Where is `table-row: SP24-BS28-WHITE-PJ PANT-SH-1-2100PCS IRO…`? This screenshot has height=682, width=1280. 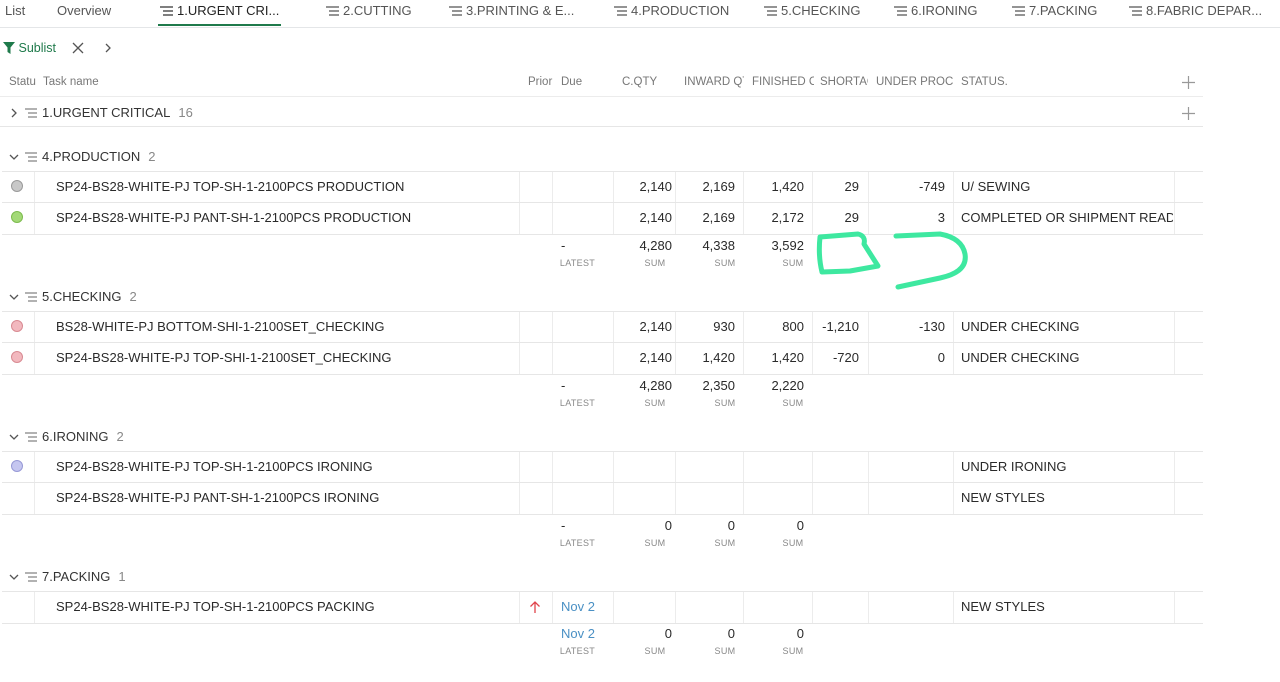
table-row: SP24-BS28-WHITE-PJ PANT-SH-1-2100PCS IRO… is located at coordinates (602, 498).